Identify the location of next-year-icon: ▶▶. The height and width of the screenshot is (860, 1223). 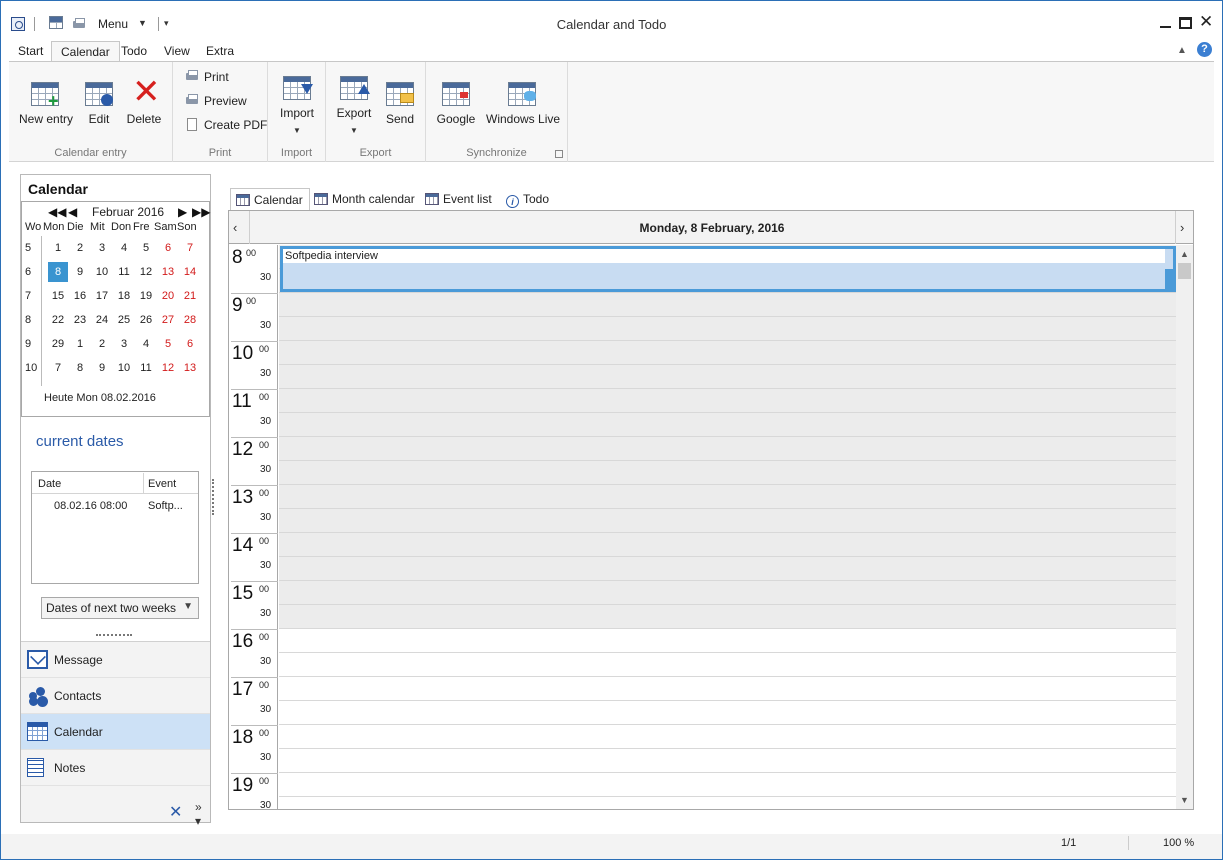
(201, 212).